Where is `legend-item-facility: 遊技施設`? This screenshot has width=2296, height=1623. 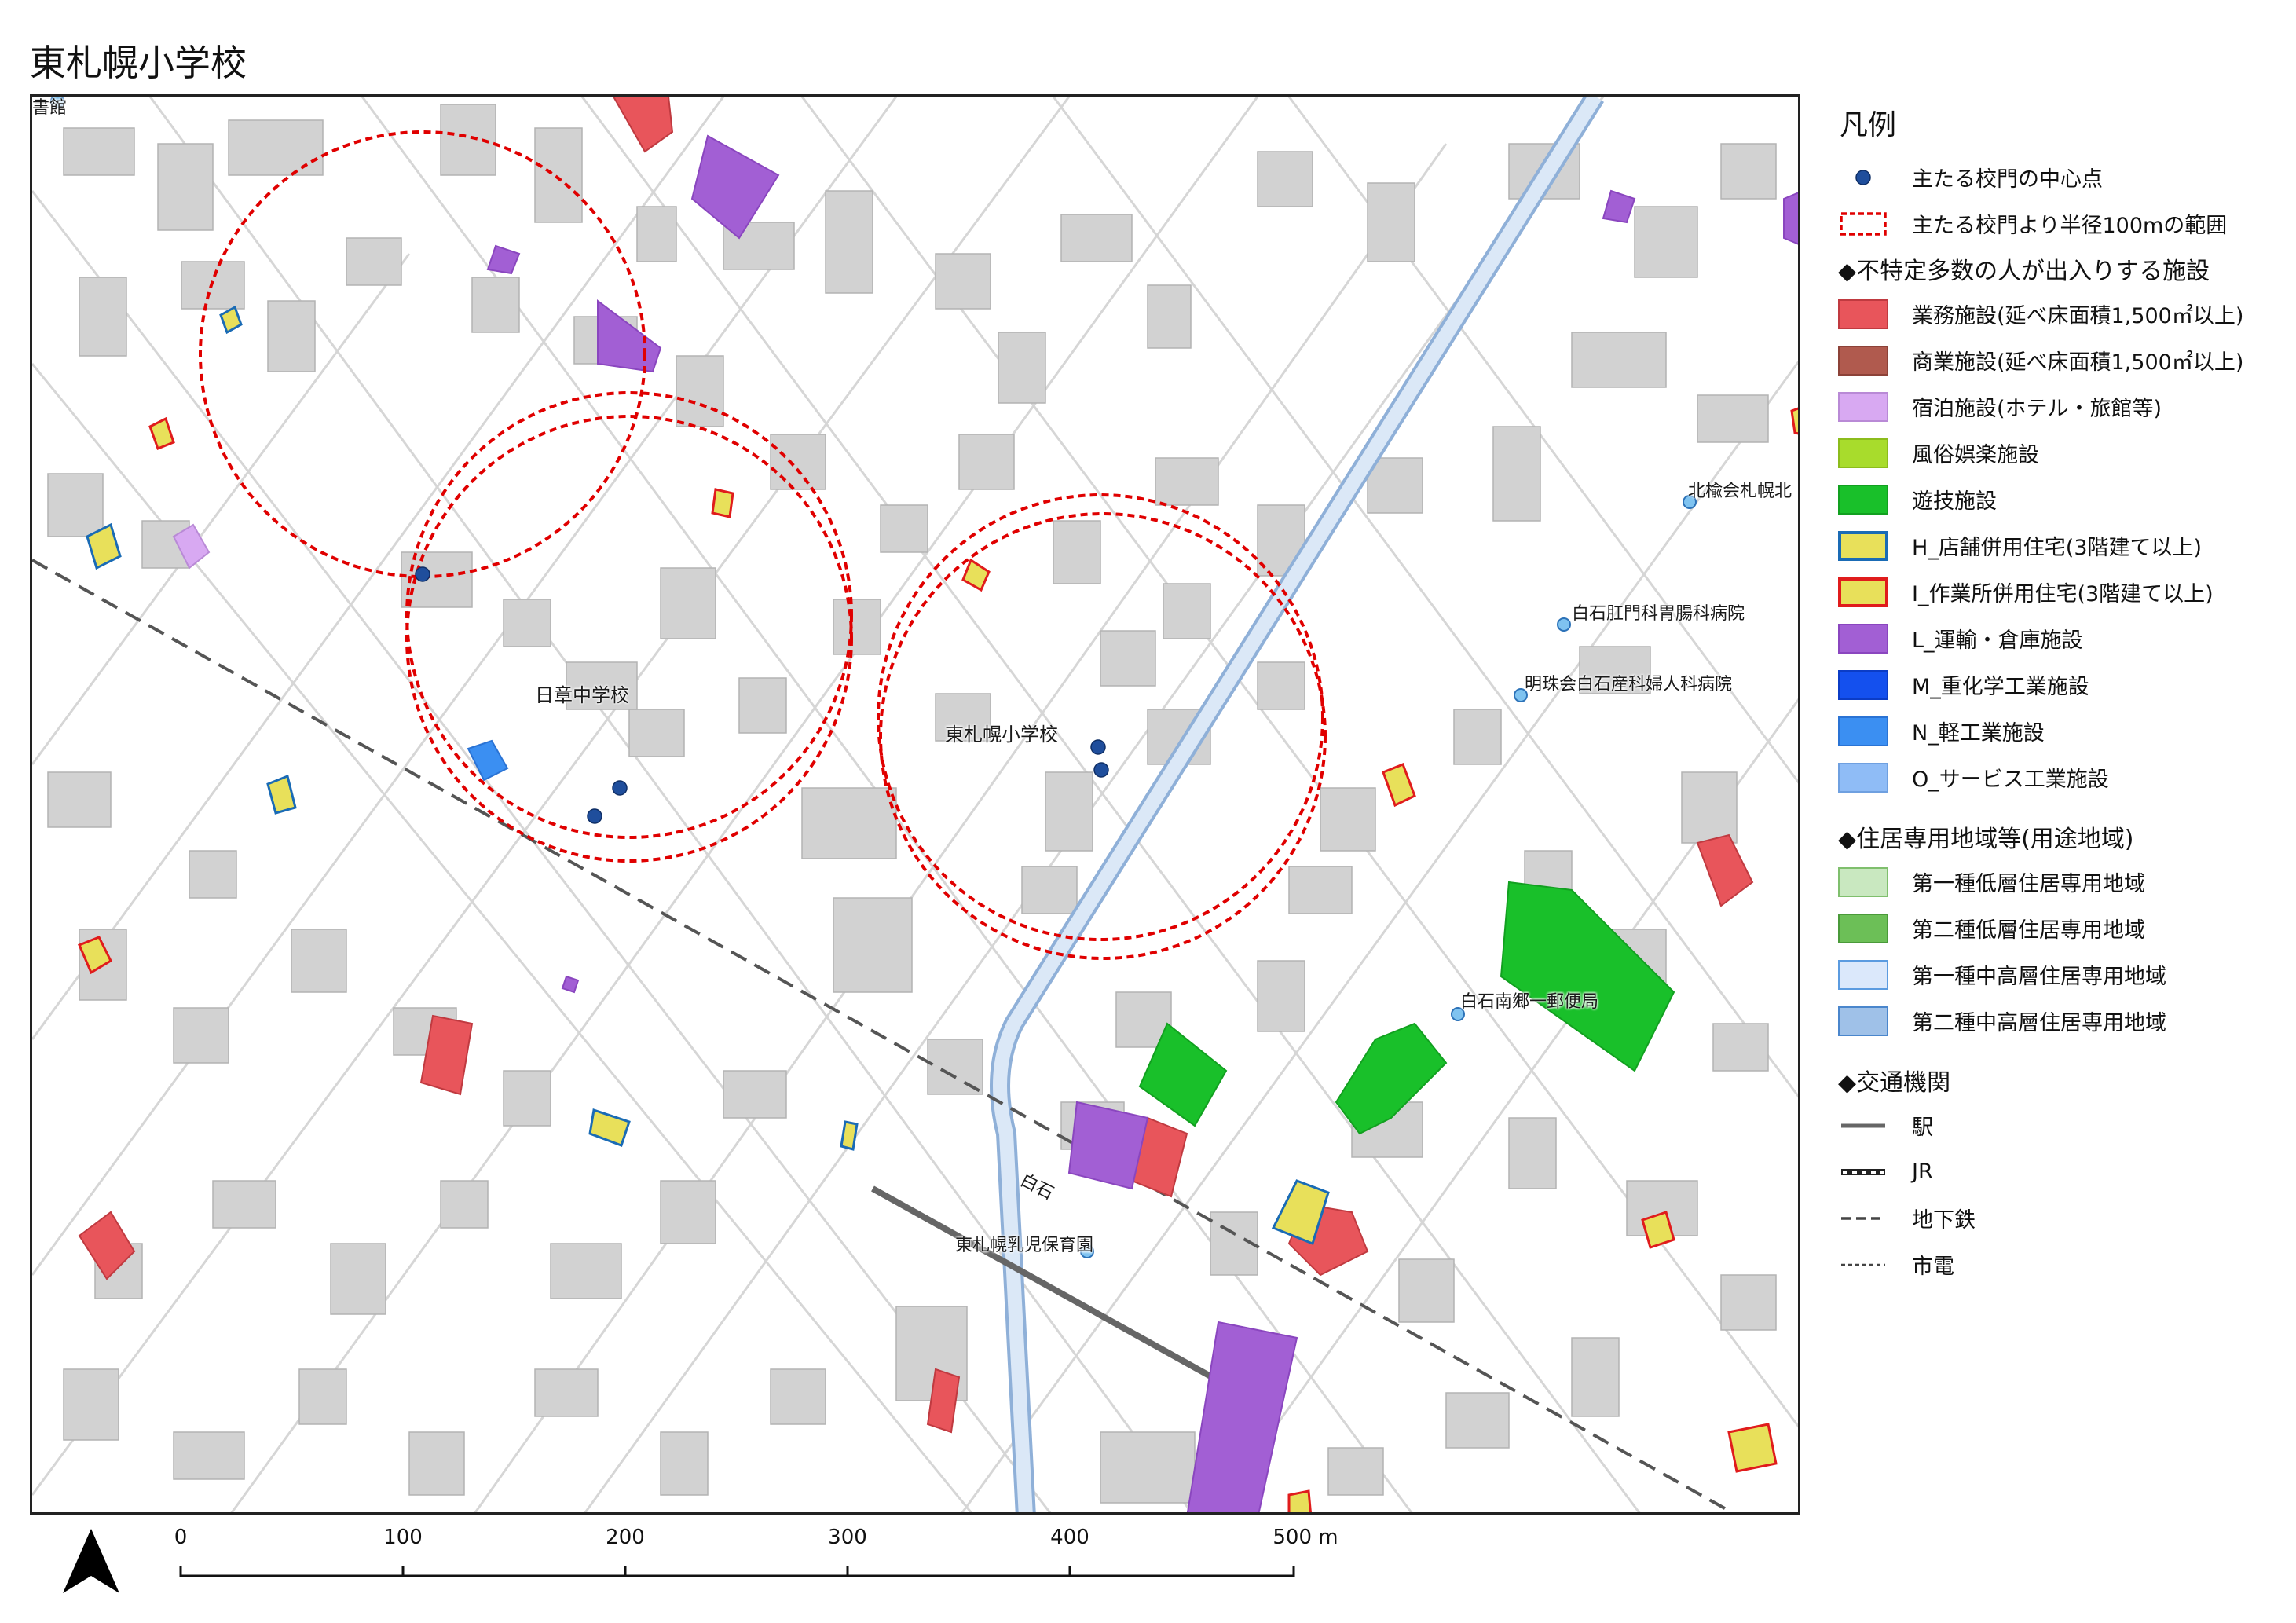 legend-item-facility: 遊技施設 is located at coordinates (2058, 499).